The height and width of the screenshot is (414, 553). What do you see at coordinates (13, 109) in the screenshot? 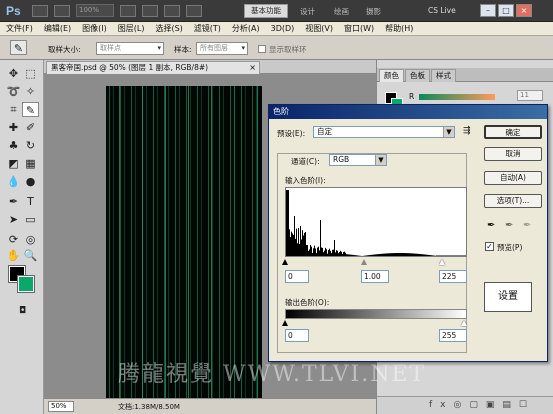
I see `crop-tool-icon: ⌗` at bounding box center [13, 109].